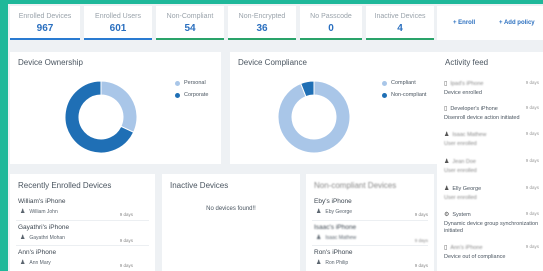  Describe the element at coordinates (517, 23) in the screenshot. I see `add-policy-button: + Add policy` at that location.